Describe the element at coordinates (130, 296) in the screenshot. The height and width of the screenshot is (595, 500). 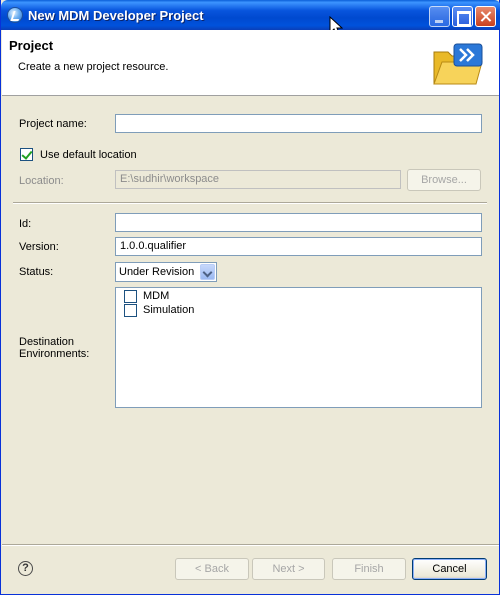
I see `environment-mdm-checkbox` at that location.